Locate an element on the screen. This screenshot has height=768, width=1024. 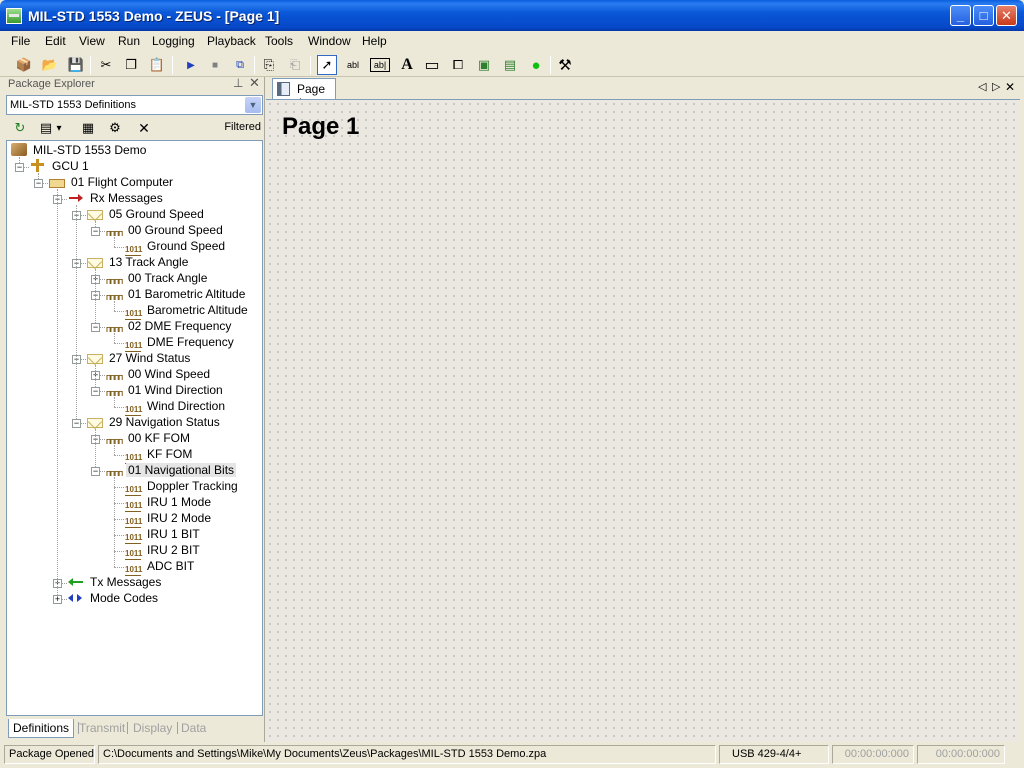
led-icon: ● is located at coordinates (536, 65).